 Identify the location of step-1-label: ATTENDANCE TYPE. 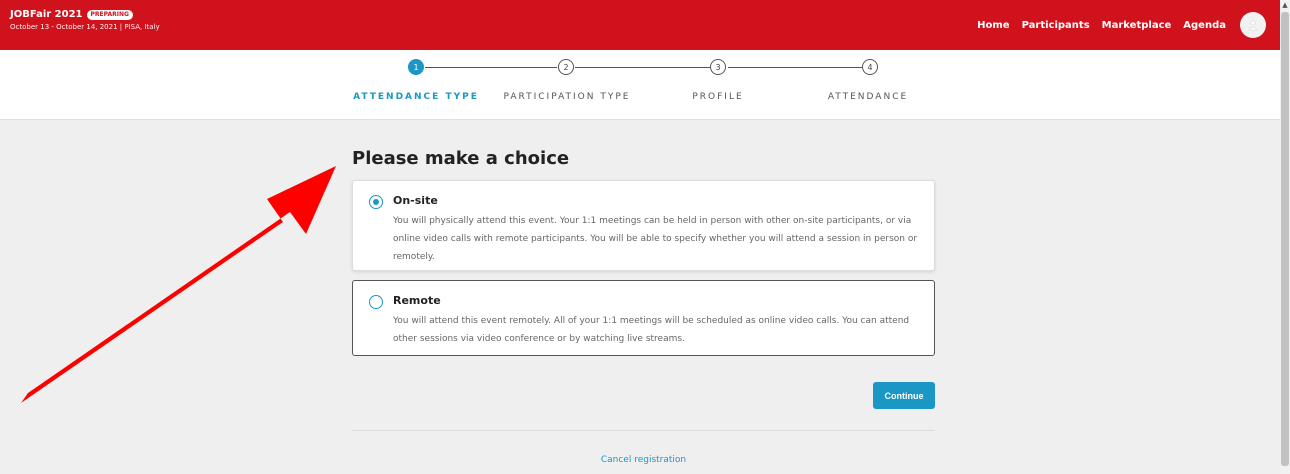
(416, 97).